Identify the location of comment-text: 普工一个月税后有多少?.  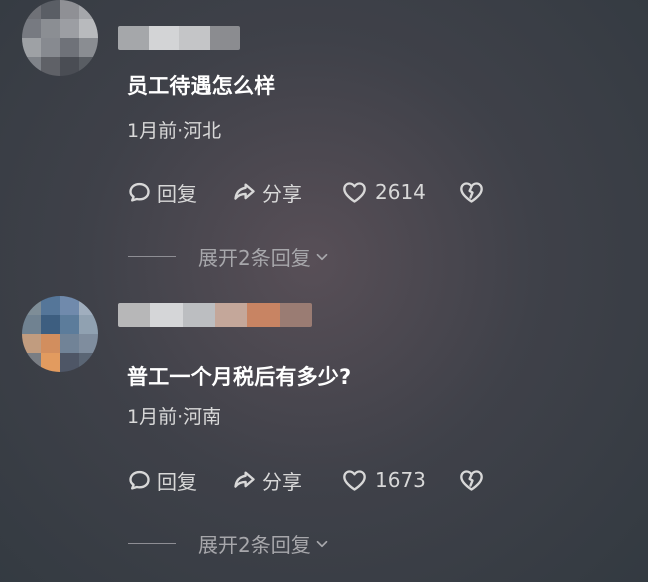
(239, 377).